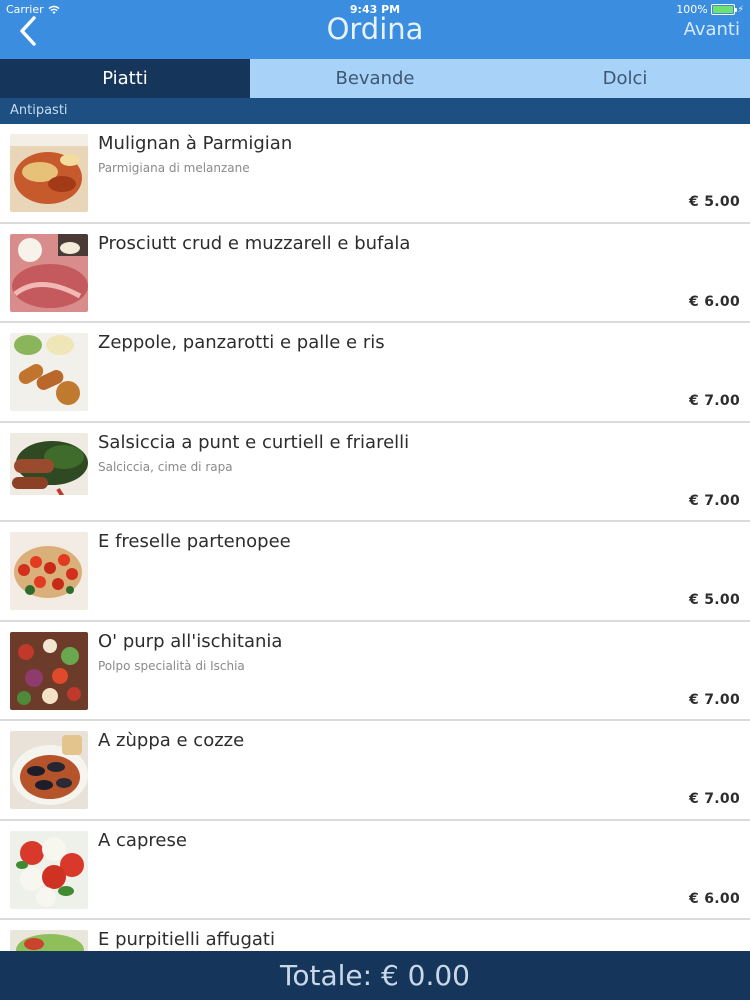  I want to click on lightning-icon: ⚡, so click(740, 9).